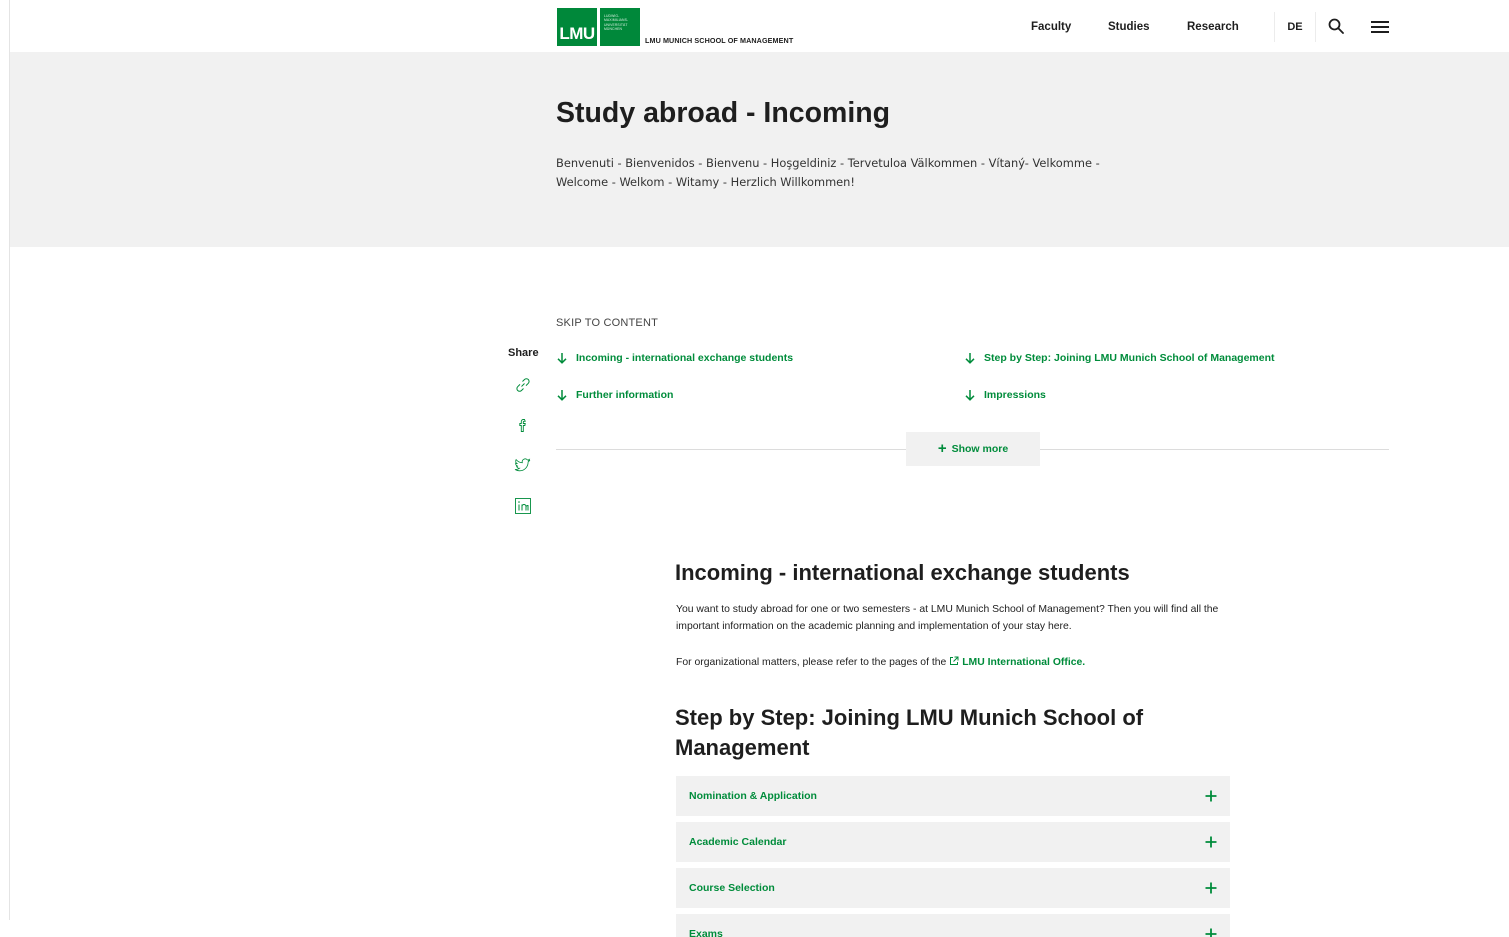  What do you see at coordinates (523, 506) in the screenshot?
I see `linkedin-icon` at bounding box center [523, 506].